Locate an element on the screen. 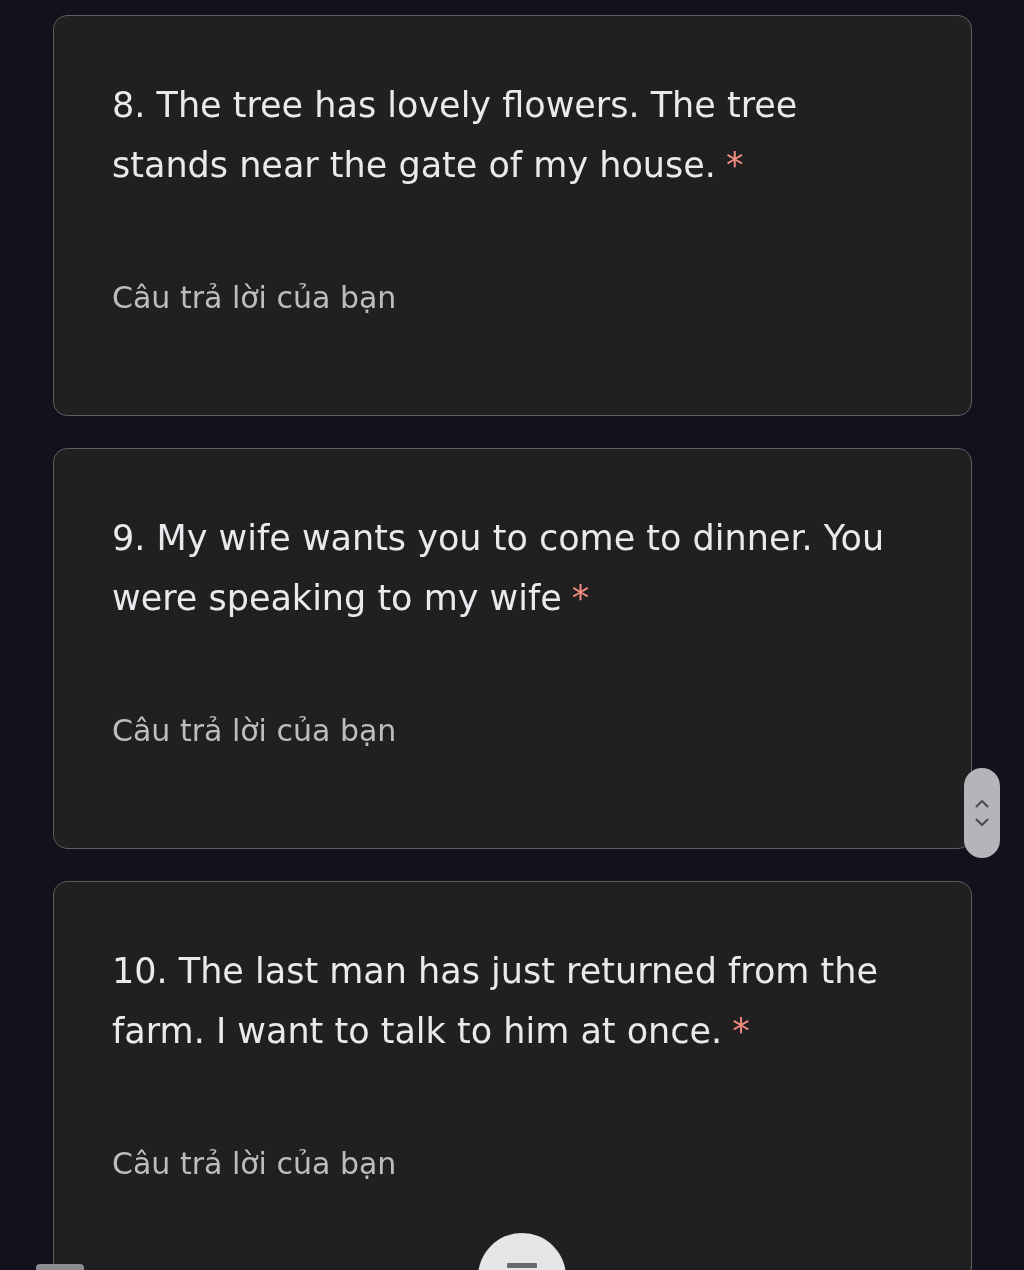 This screenshot has width=1024, height=1270. chevron-down-icon is located at coordinates (982, 822).